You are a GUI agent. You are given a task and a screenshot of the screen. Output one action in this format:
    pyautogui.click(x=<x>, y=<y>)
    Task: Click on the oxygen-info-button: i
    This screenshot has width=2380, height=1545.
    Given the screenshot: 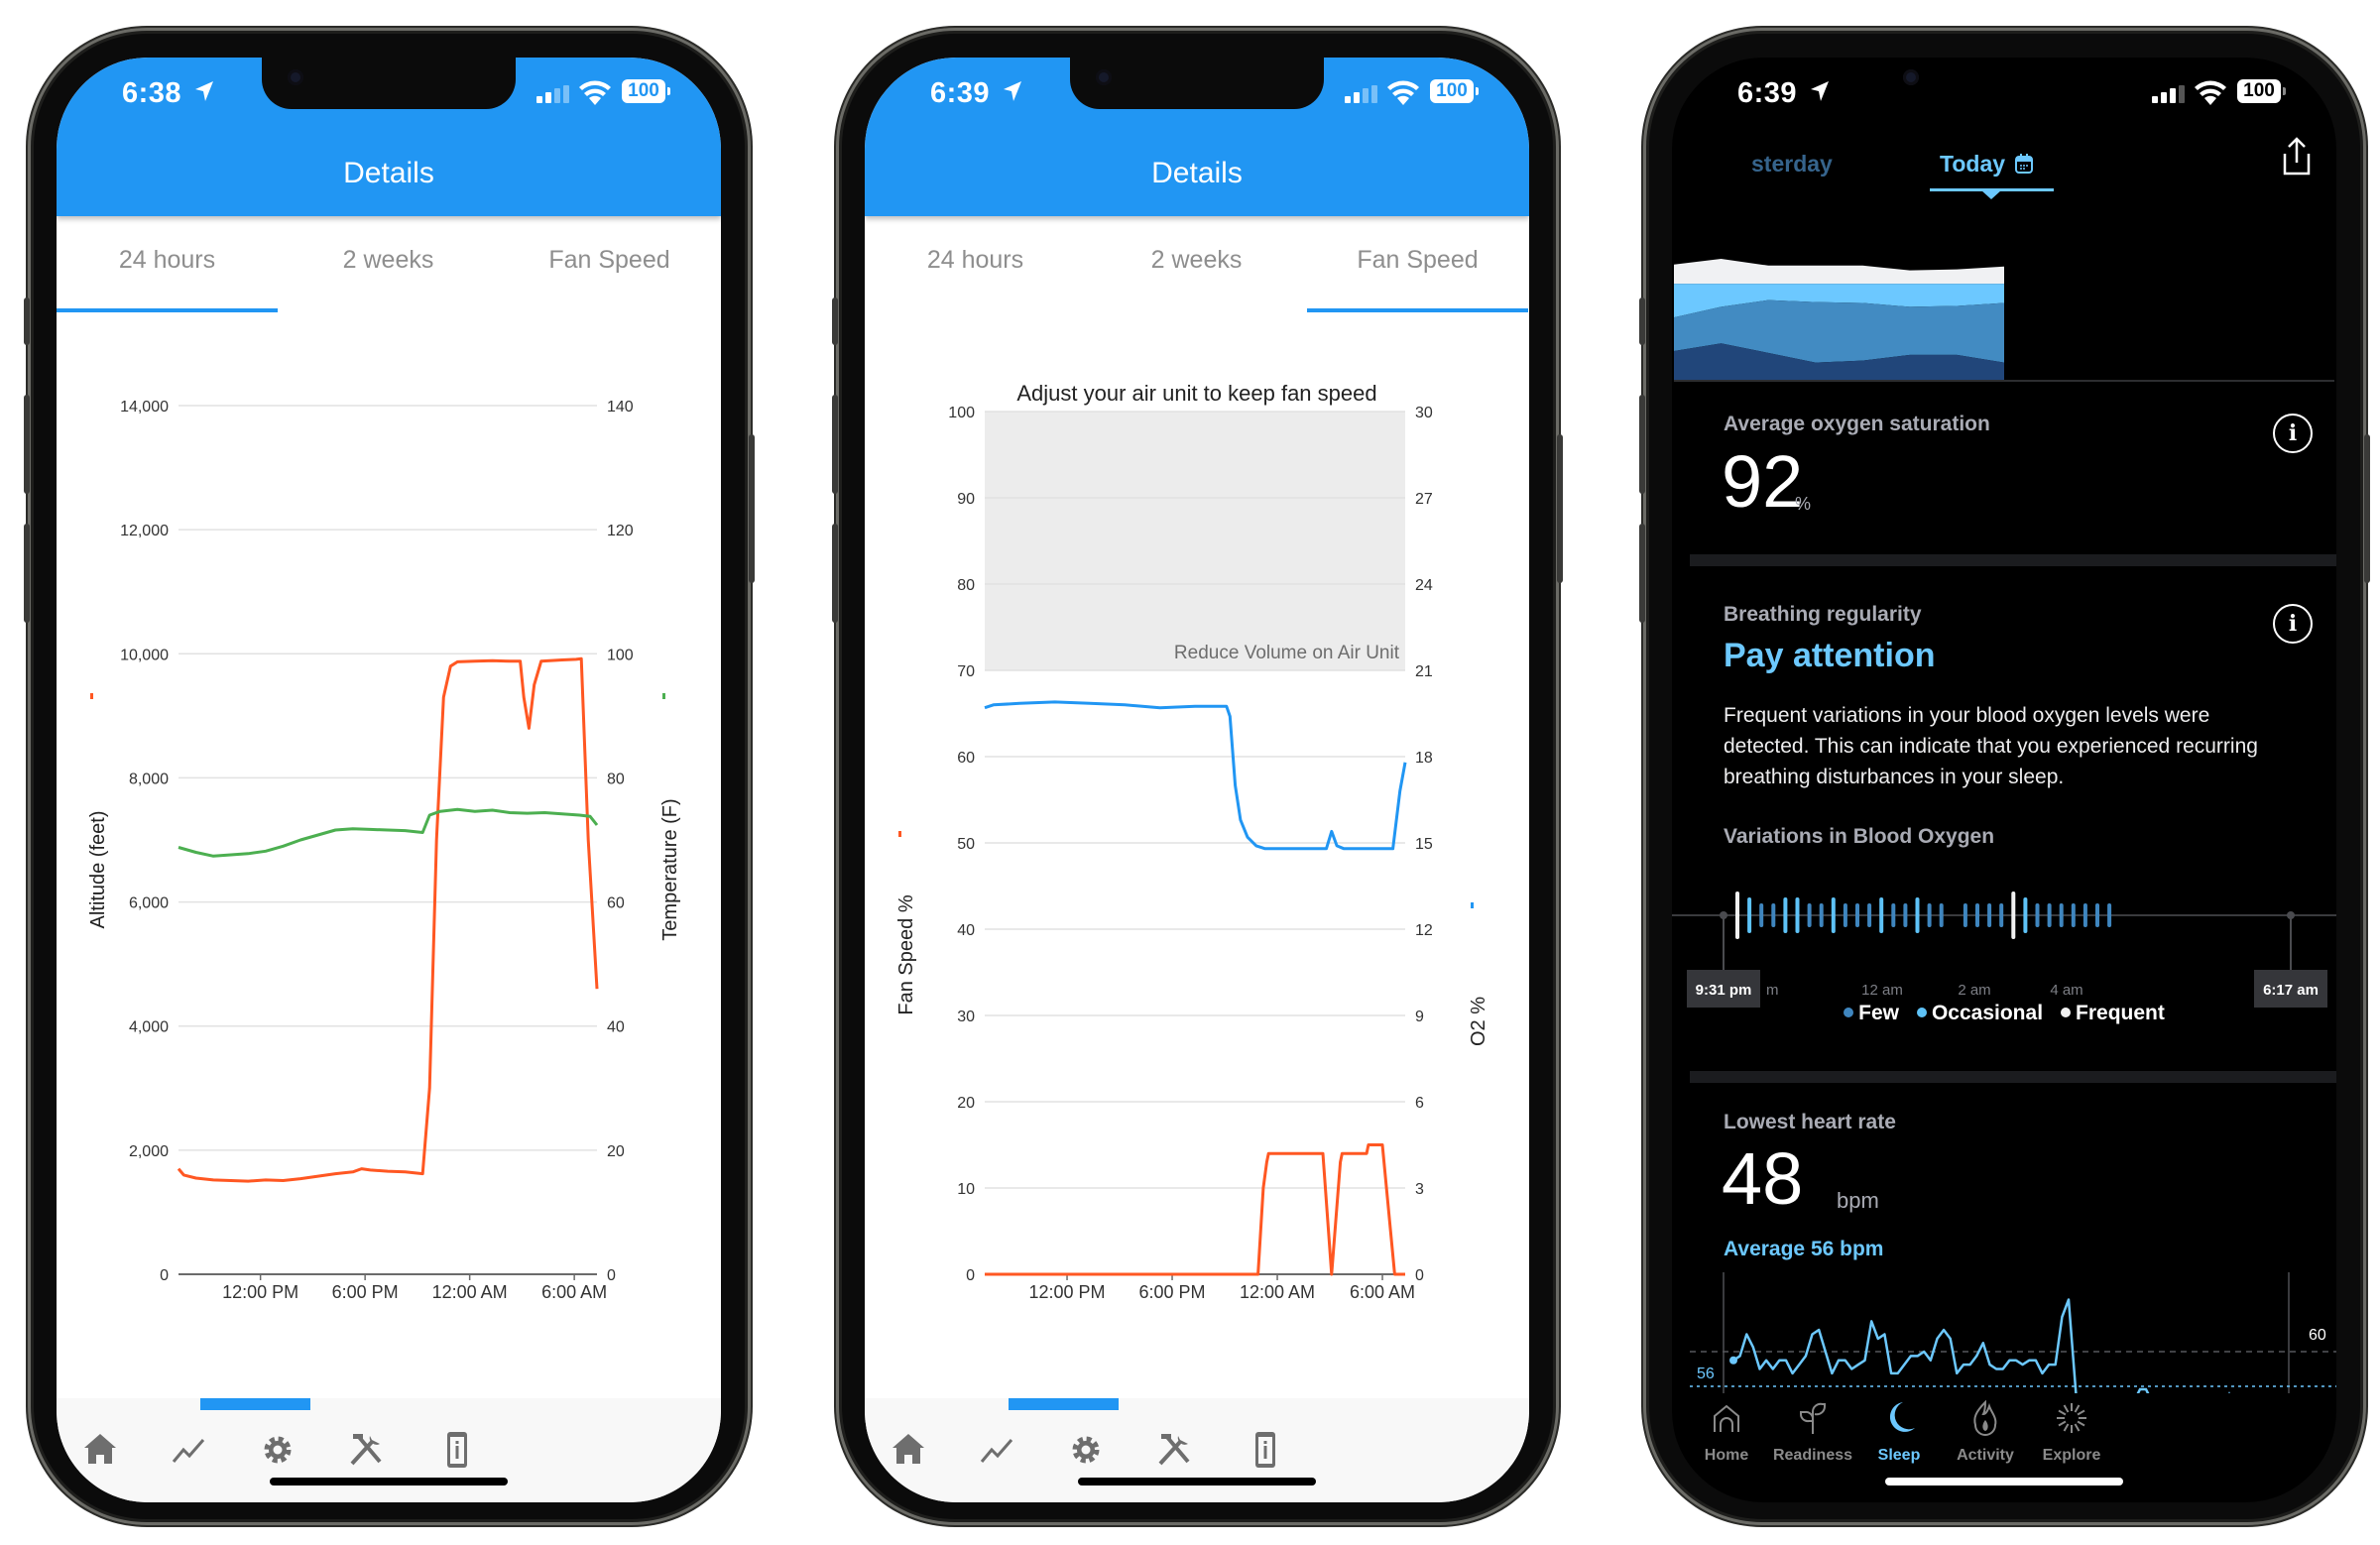 What is the action you would take?
    pyautogui.click(x=2293, y=433)
    